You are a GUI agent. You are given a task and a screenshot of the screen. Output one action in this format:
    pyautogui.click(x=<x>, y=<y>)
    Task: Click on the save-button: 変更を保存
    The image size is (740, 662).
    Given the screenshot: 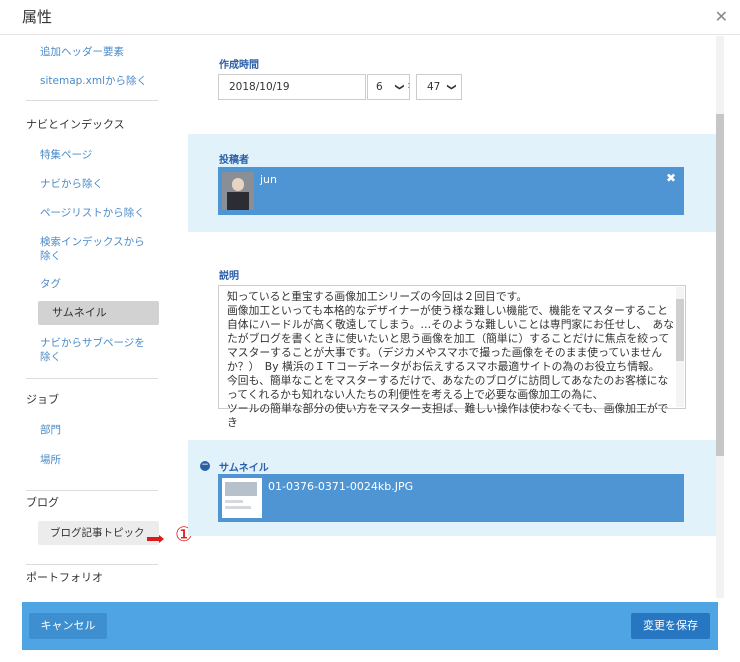 What is the action you would take?
    pyautogui.click(x=670, y=626)
    